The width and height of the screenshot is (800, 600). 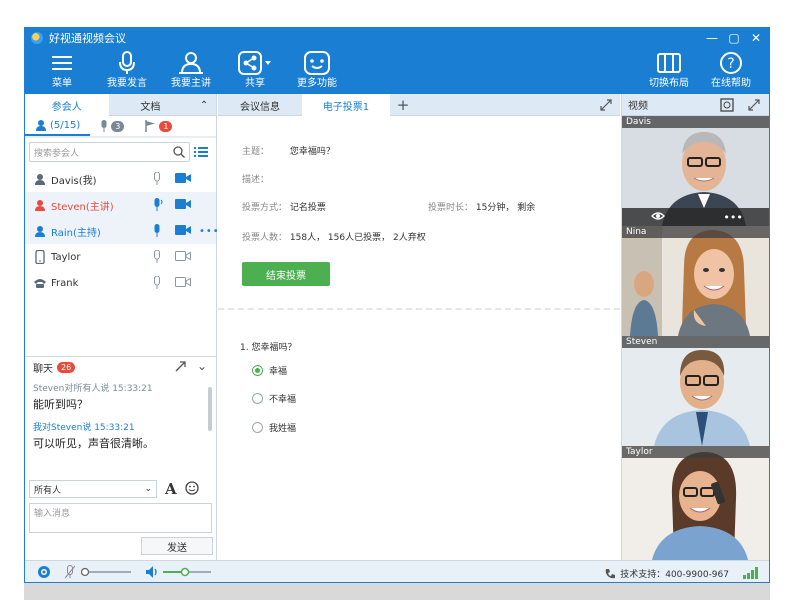 I want to click on online-help-label: 在线帮助, so click(x=731, y=83).